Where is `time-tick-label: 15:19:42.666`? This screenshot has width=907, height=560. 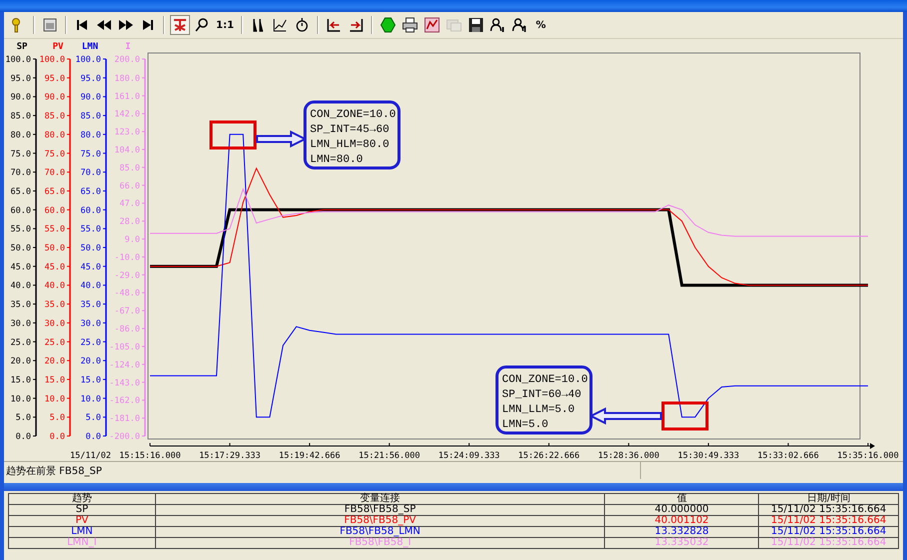 time-tick-label: 15:19:42.666 is located at coordinates (309, 456).